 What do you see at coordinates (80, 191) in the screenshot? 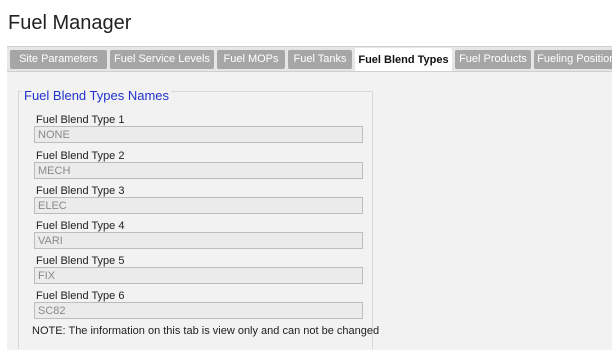
I see `field-label-blend-type-3: Fuel Blend Type 3` at bounding box center [80, 191].